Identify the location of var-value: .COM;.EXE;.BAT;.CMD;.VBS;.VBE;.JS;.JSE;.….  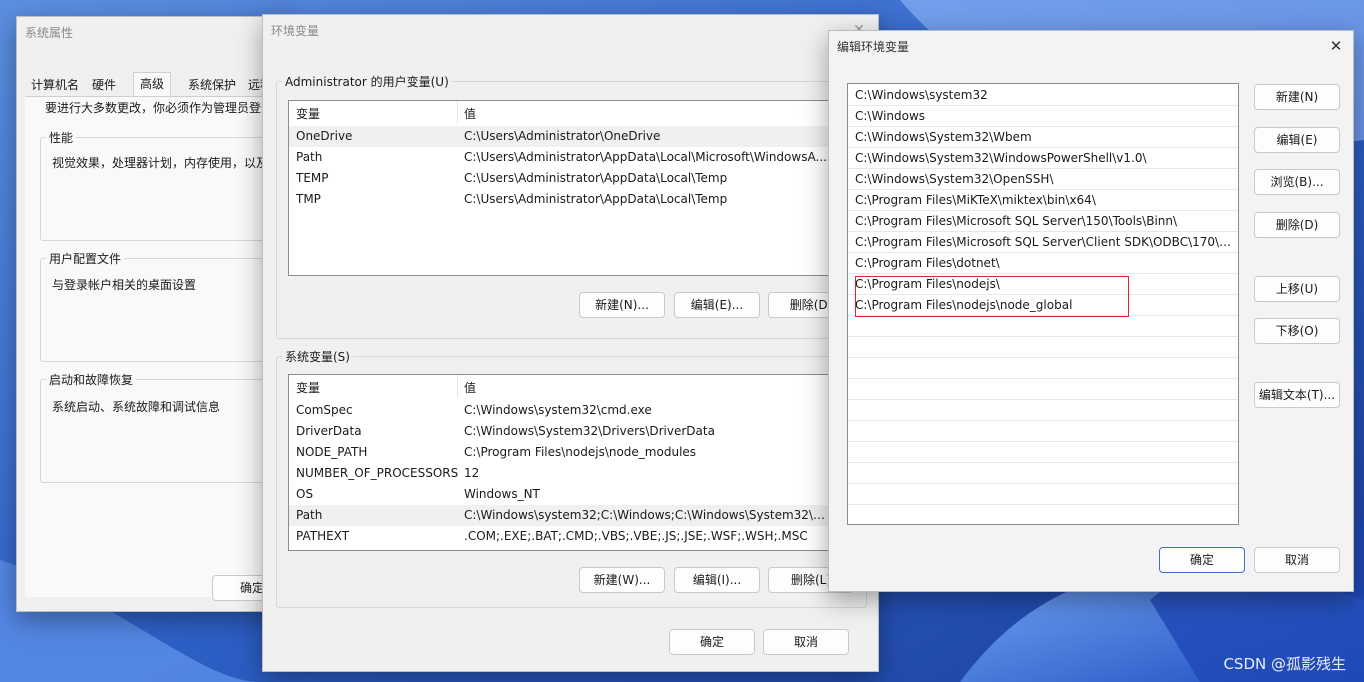
(636, 536).